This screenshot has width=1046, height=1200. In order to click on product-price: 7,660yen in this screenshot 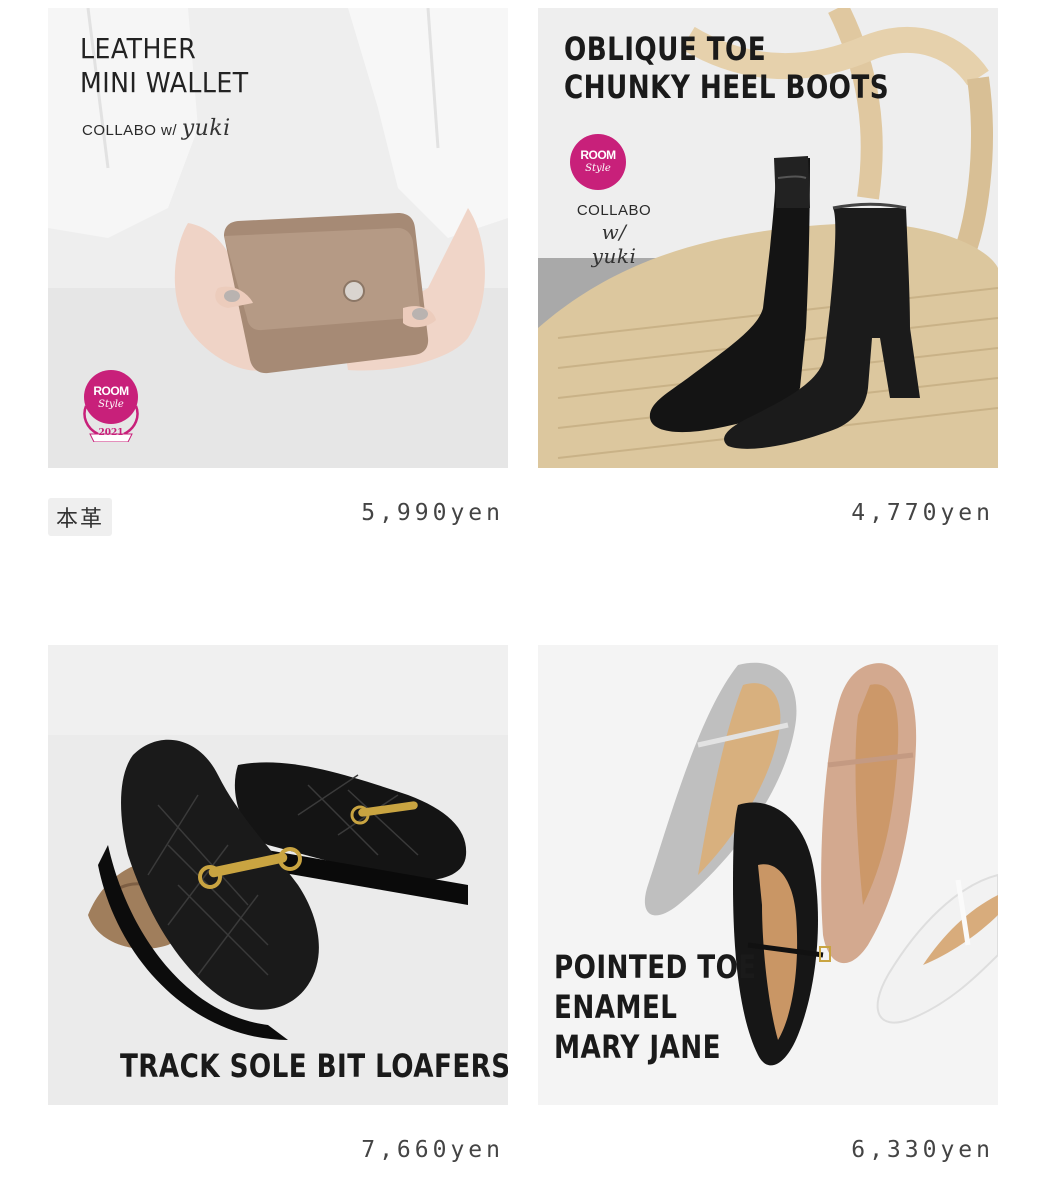, I will do `click(432, 1150)`.